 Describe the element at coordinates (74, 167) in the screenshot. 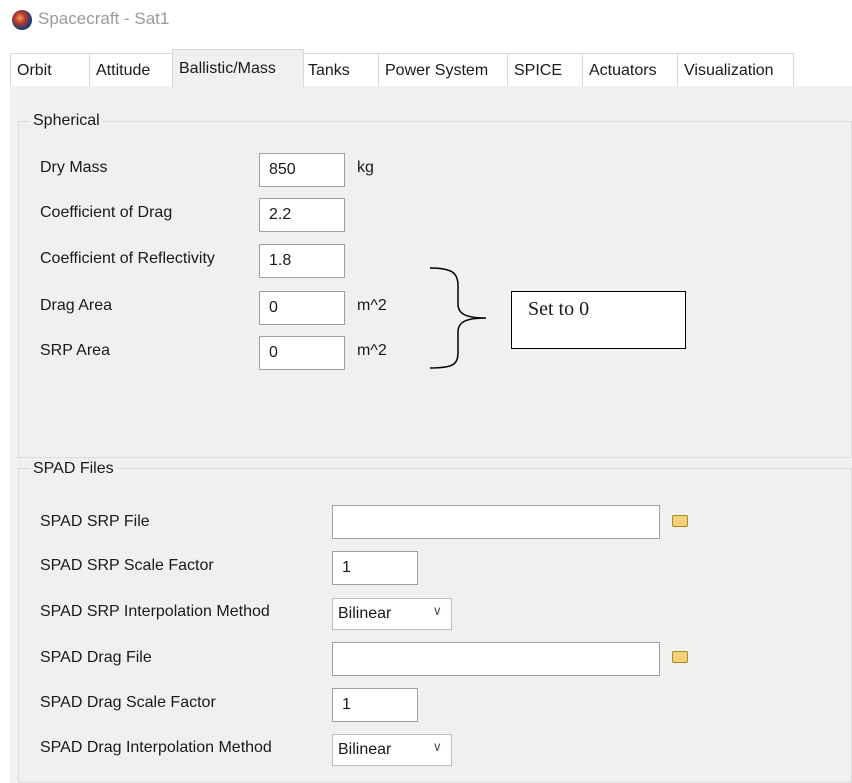

I see `dry-mass-label: Dry Mass` at that location.